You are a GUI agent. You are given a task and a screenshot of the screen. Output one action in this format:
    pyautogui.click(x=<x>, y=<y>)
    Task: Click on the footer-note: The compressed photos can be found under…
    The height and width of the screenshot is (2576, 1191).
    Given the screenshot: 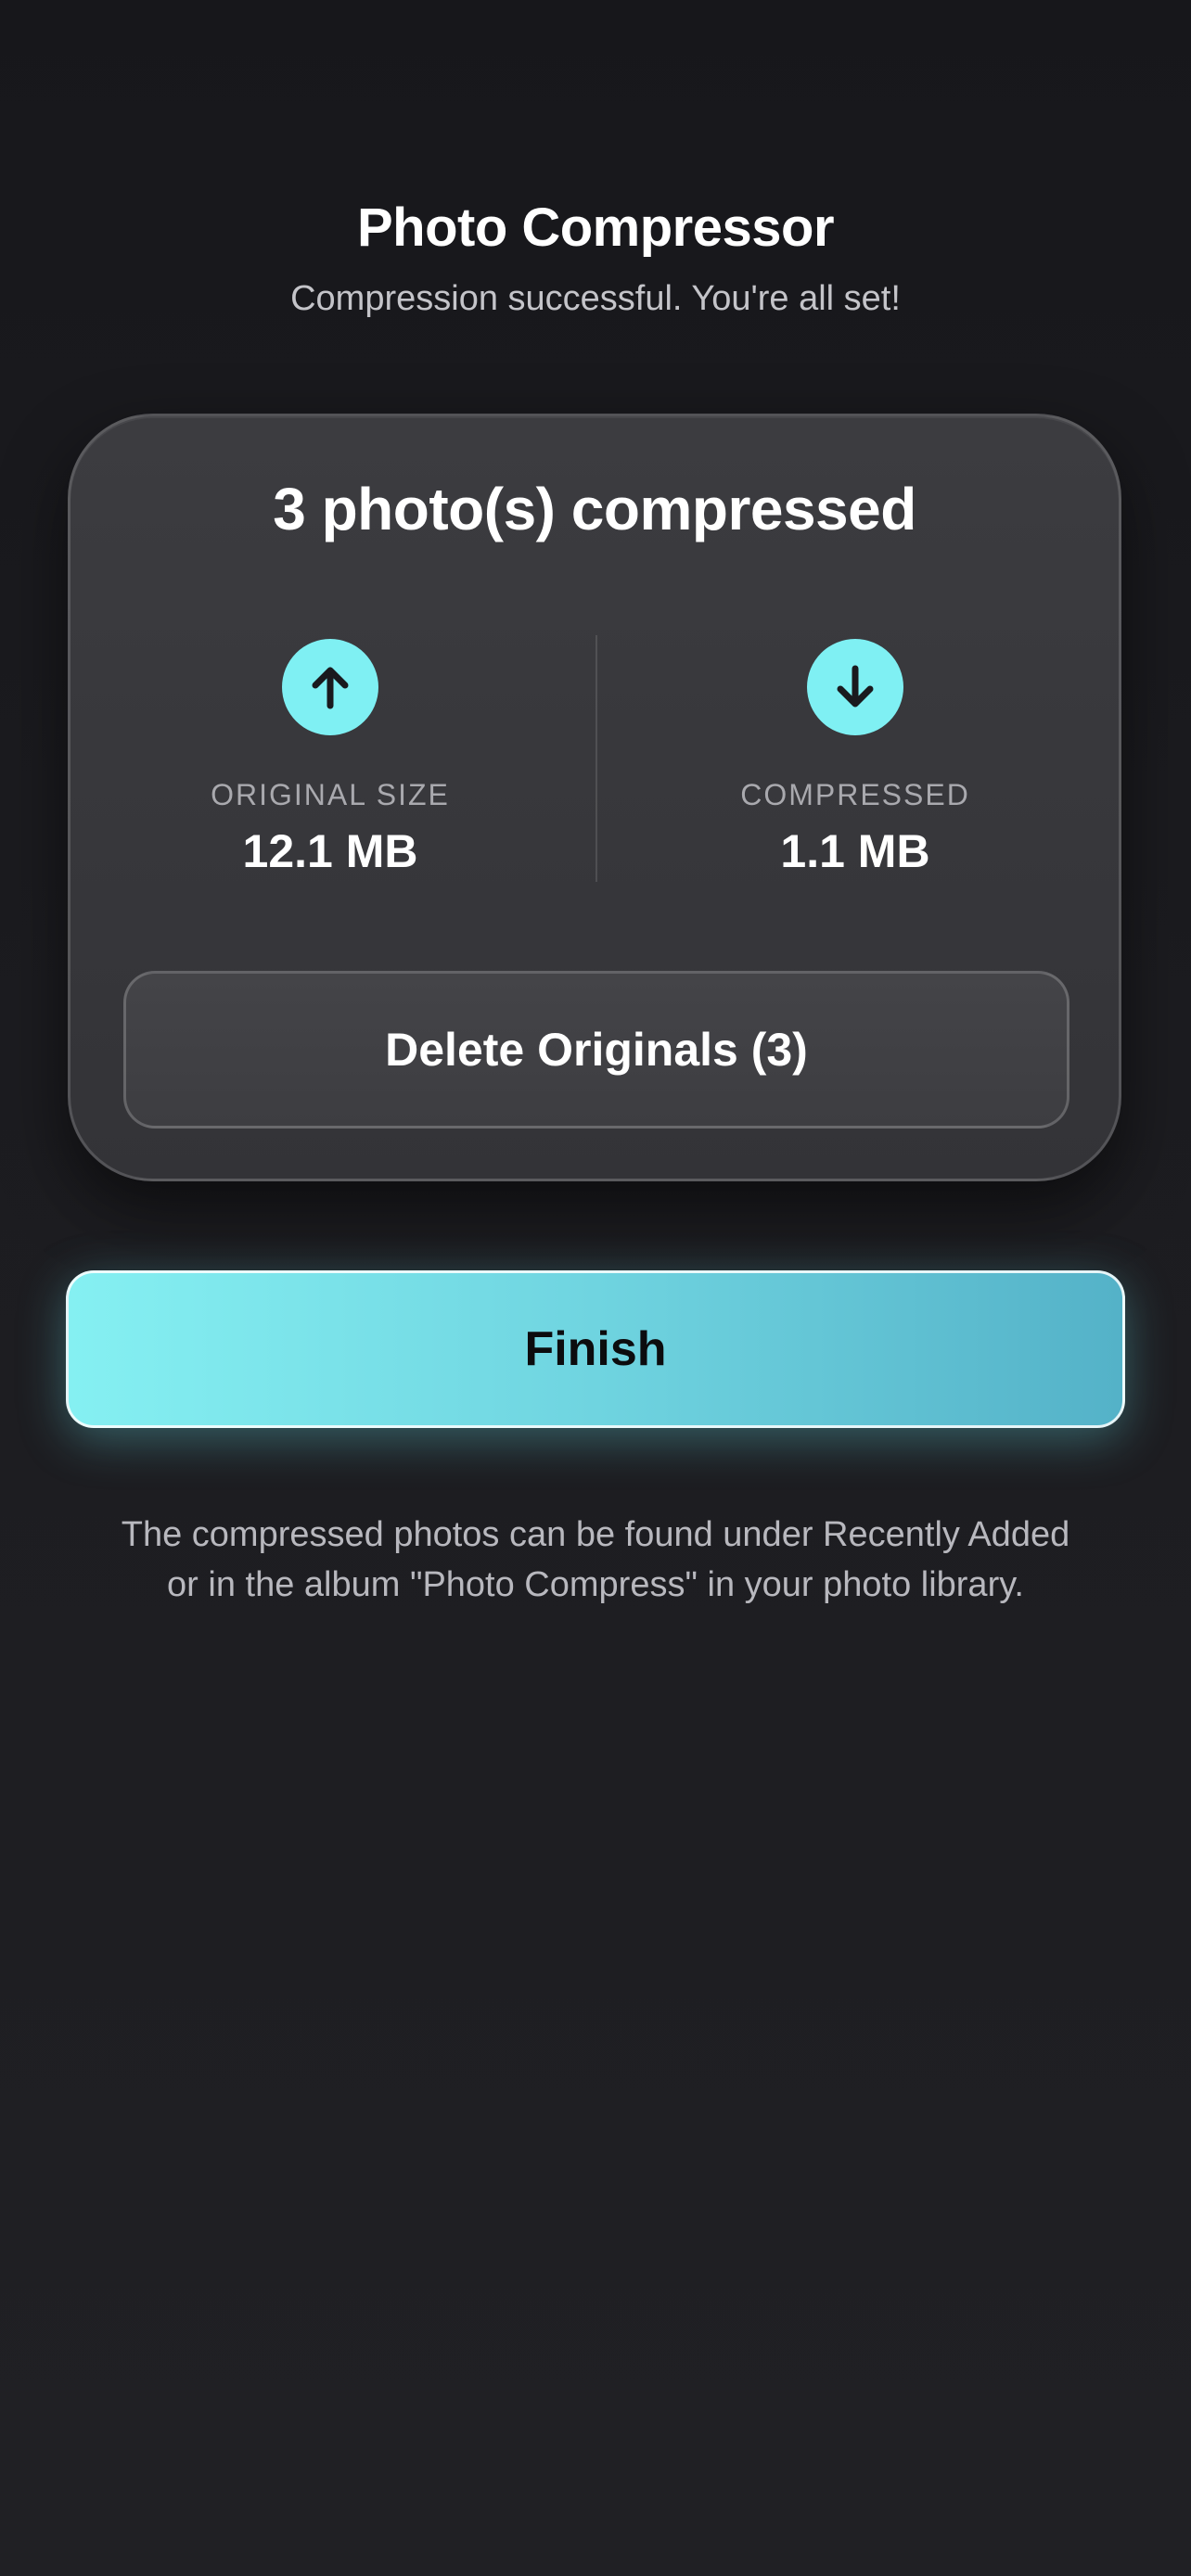 What is the action you would take?
    pyautogui.click(x=595, y=1559)
    